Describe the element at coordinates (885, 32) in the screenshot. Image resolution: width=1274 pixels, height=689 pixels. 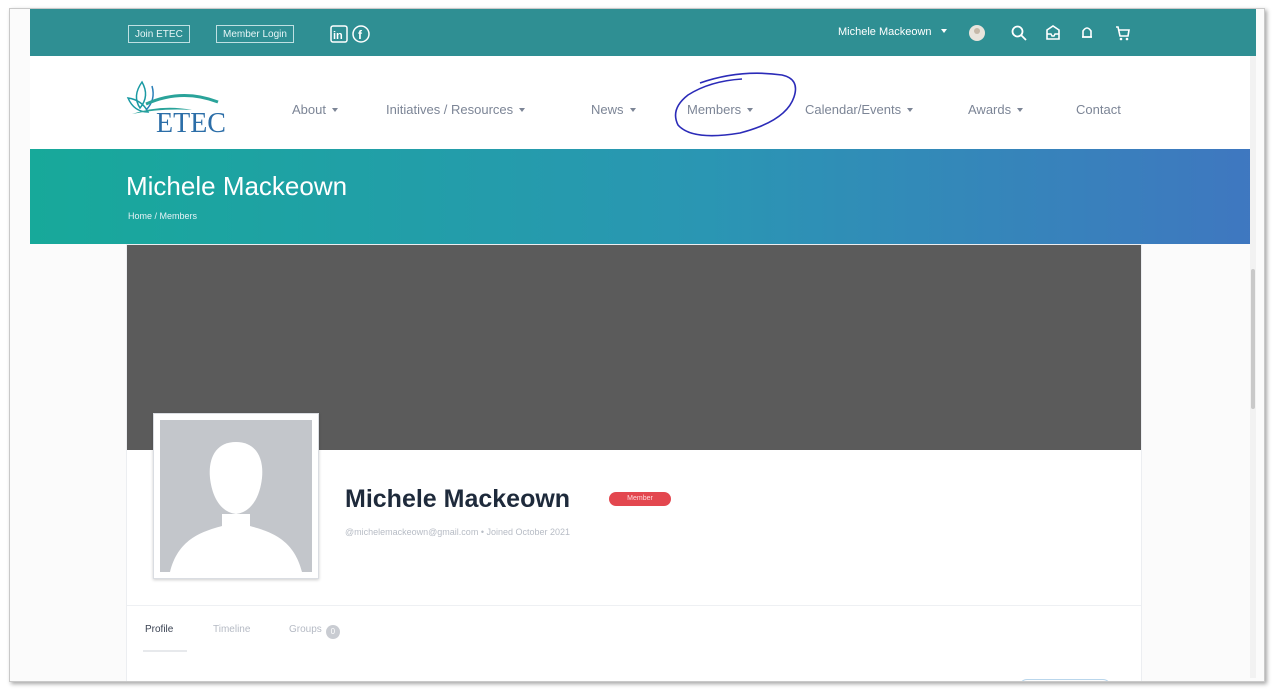
I see `user-name: Michele Mackeown` at that location.